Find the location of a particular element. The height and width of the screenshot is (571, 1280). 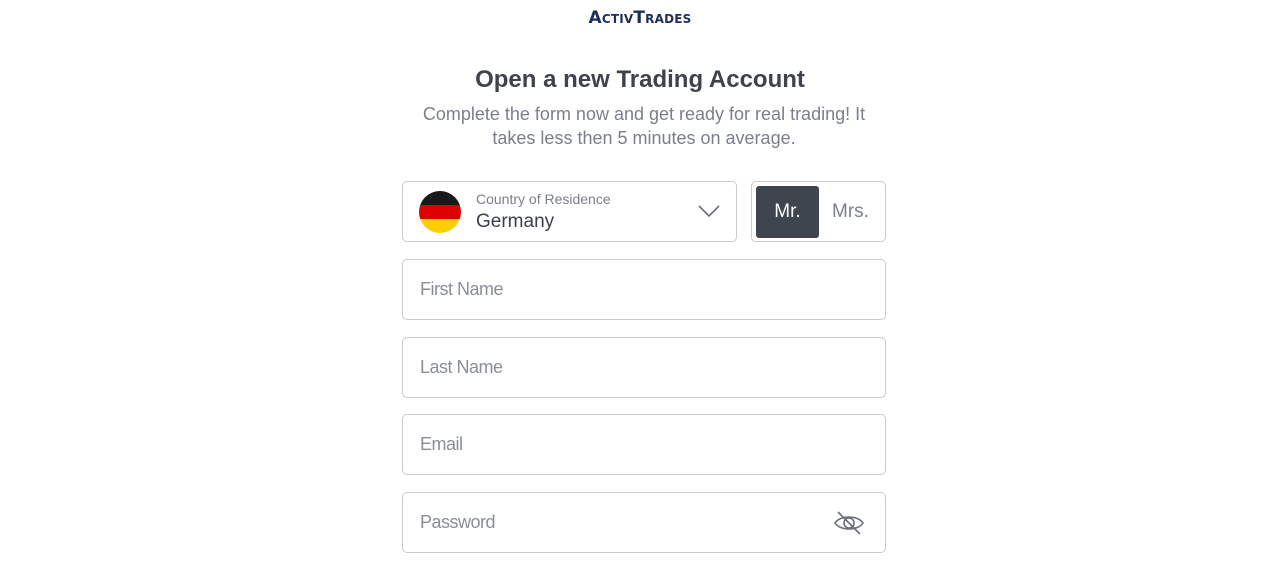

password-input is located at coordinates (644, 522).